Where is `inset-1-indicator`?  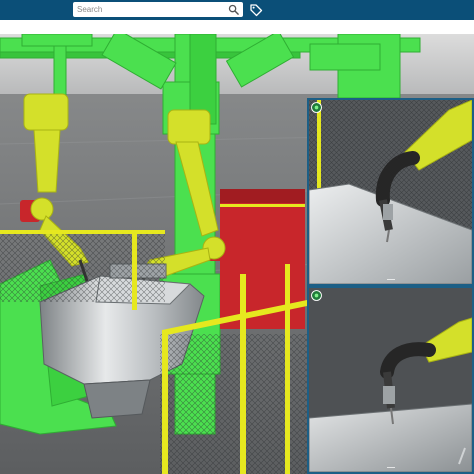
inset-1-indicator is located at coordinates (391, 279).